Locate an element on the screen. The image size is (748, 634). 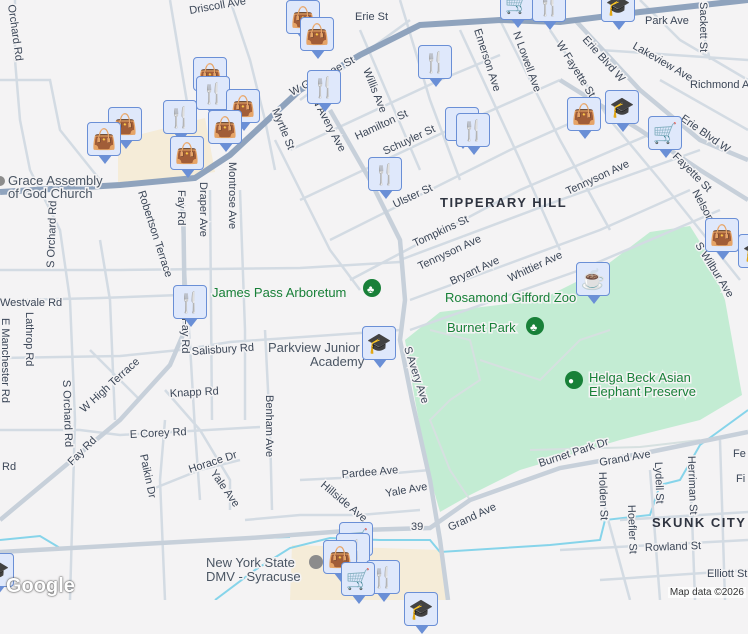
street-label: Hillside Ave is located at coordinates (343, 502).